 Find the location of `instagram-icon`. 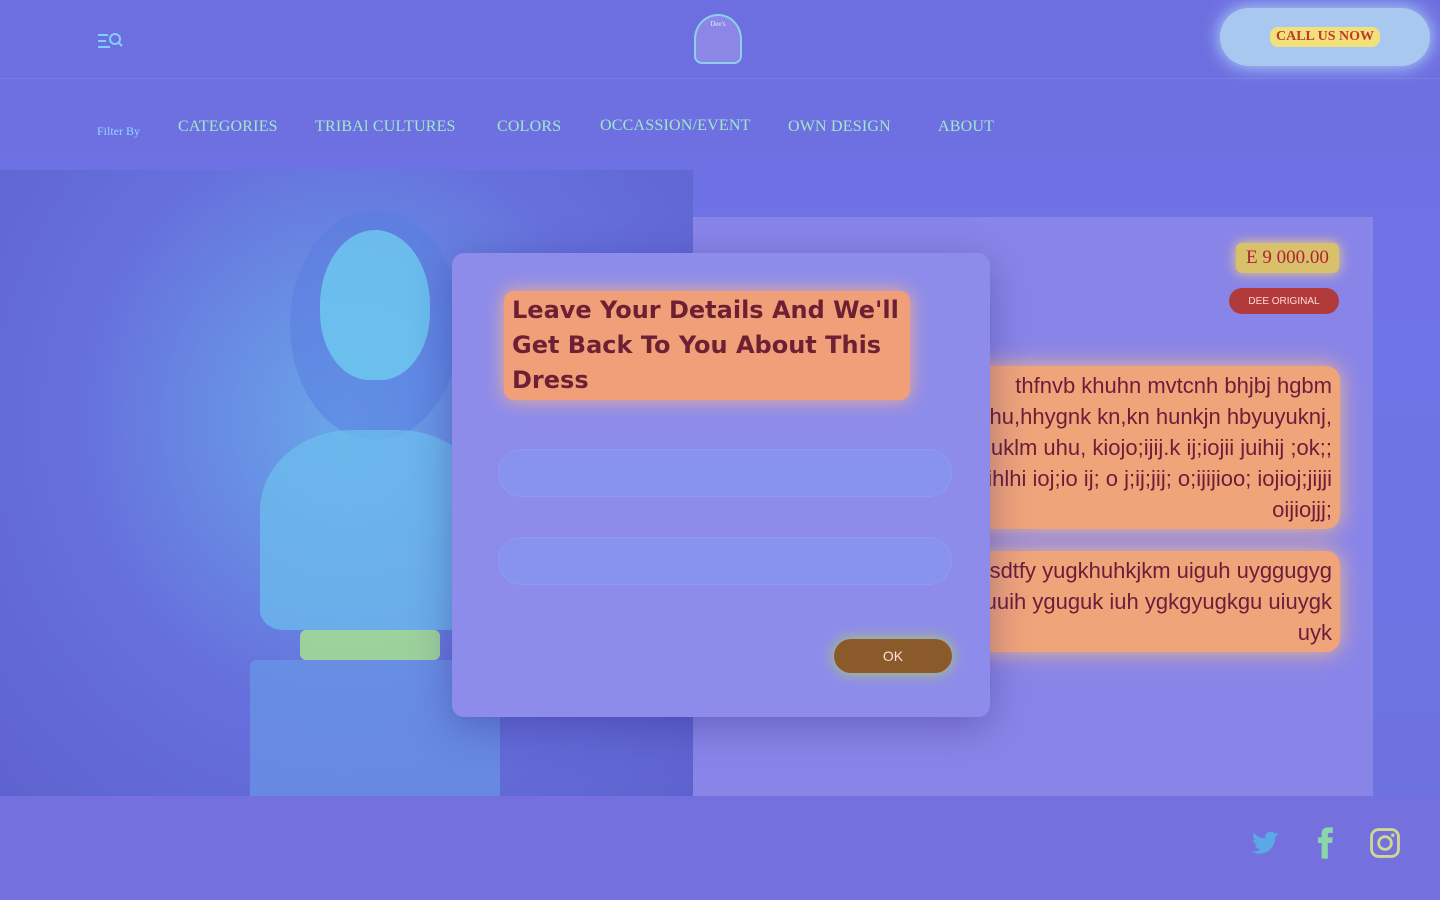

instagram-icon is located at coordinates (1385, 843).